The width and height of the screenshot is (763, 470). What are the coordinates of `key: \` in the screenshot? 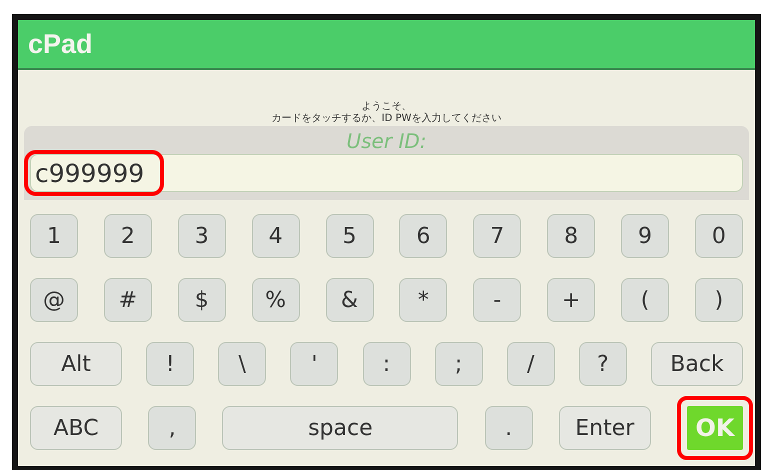 It's located at (242, 364).